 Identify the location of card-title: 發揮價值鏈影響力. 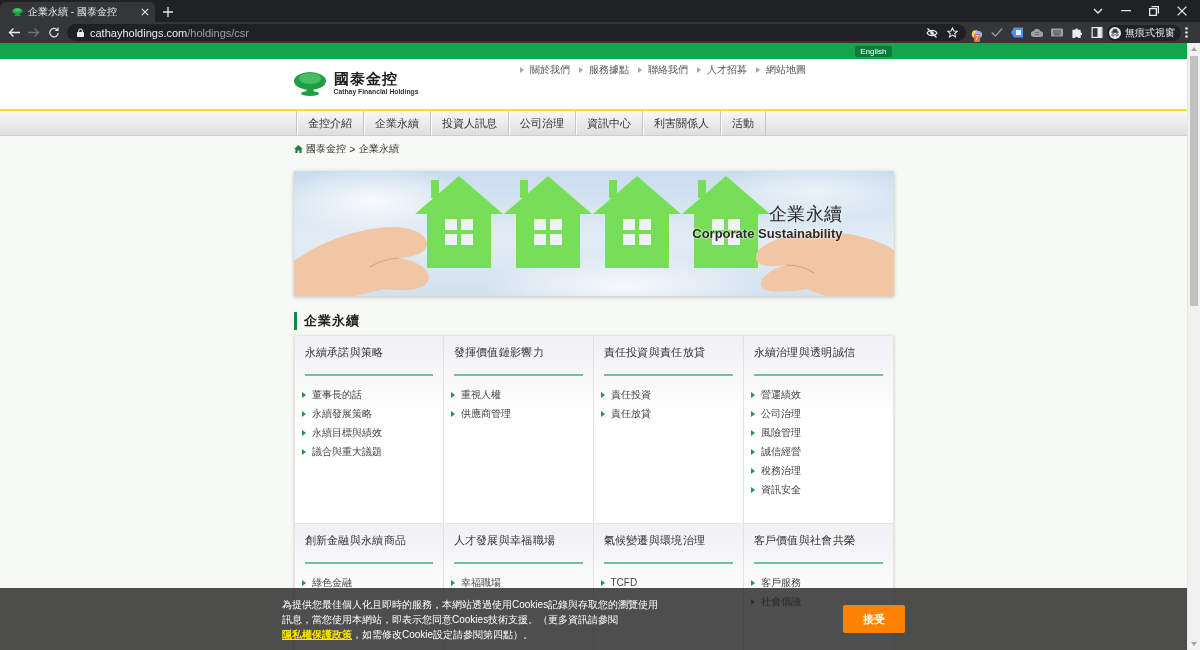
(499, 352).